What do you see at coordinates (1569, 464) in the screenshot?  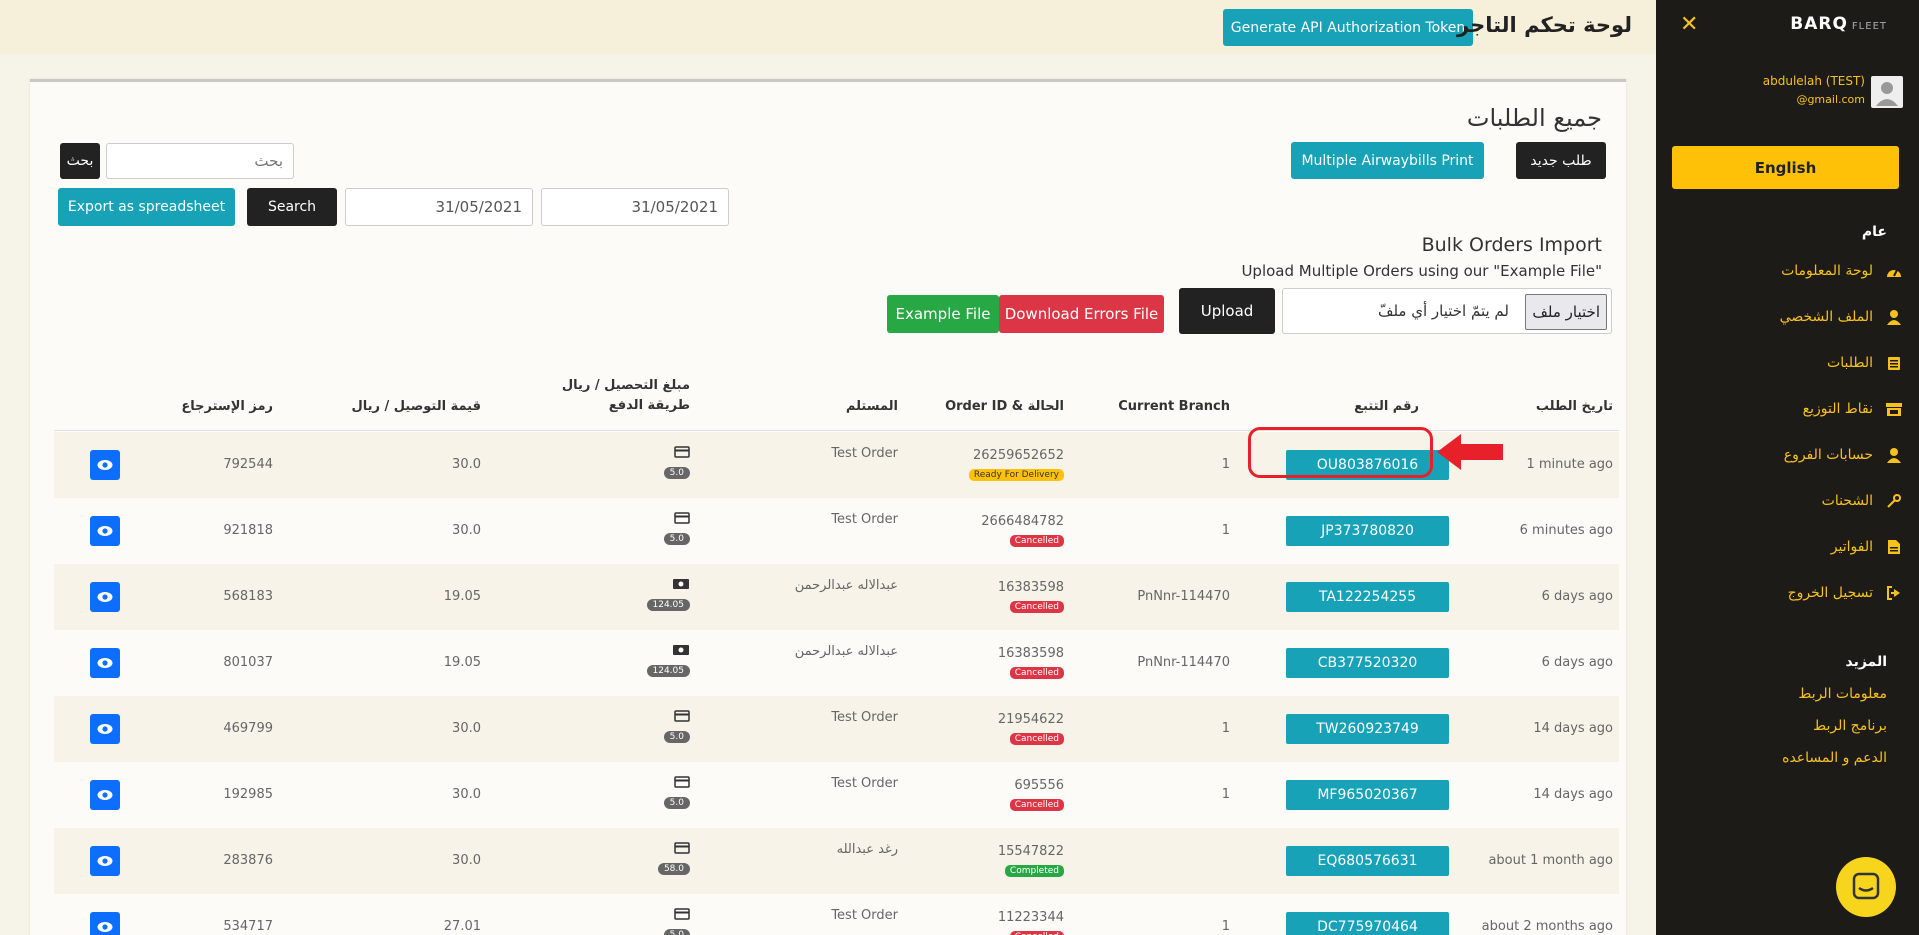 I see `order-date: 1 minute ago` at bounding box center [1569, 464].